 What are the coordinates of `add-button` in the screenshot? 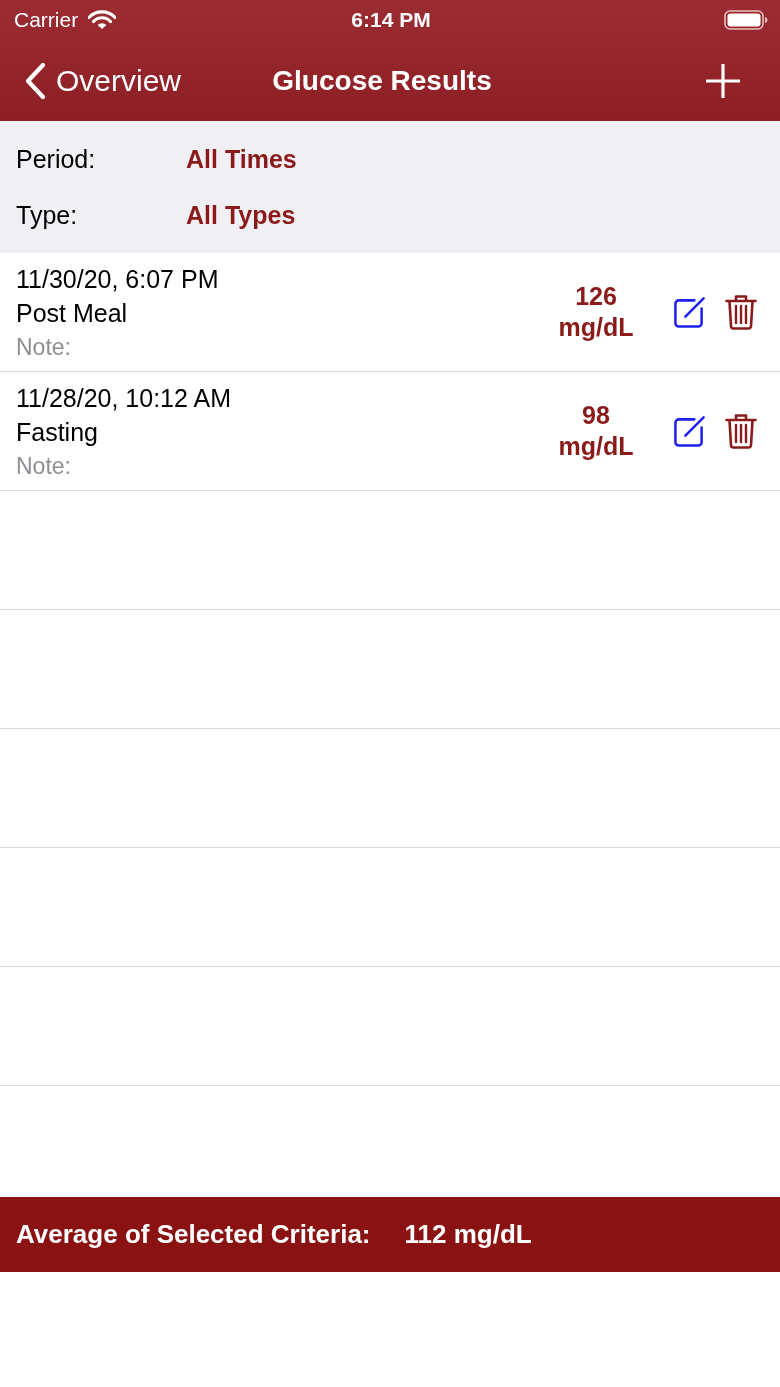 It's located at (723, 80).